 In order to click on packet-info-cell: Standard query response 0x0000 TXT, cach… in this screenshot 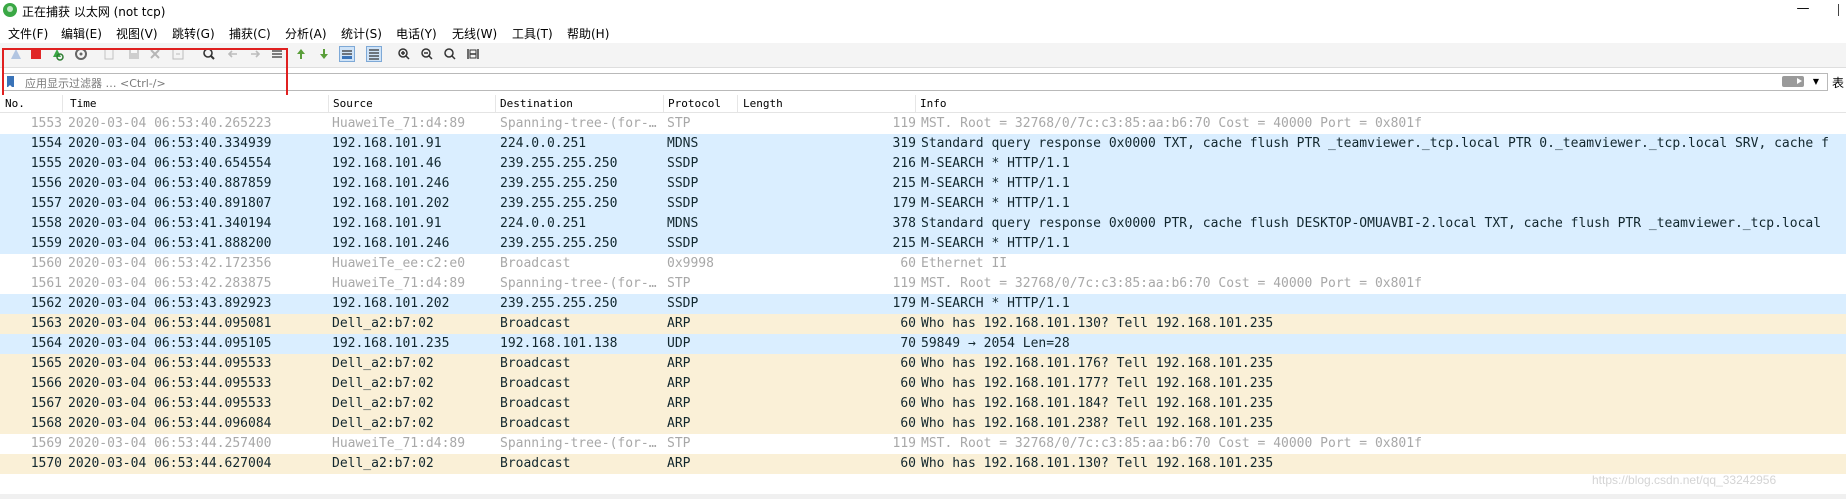, I will do `click(1375, 143)`.